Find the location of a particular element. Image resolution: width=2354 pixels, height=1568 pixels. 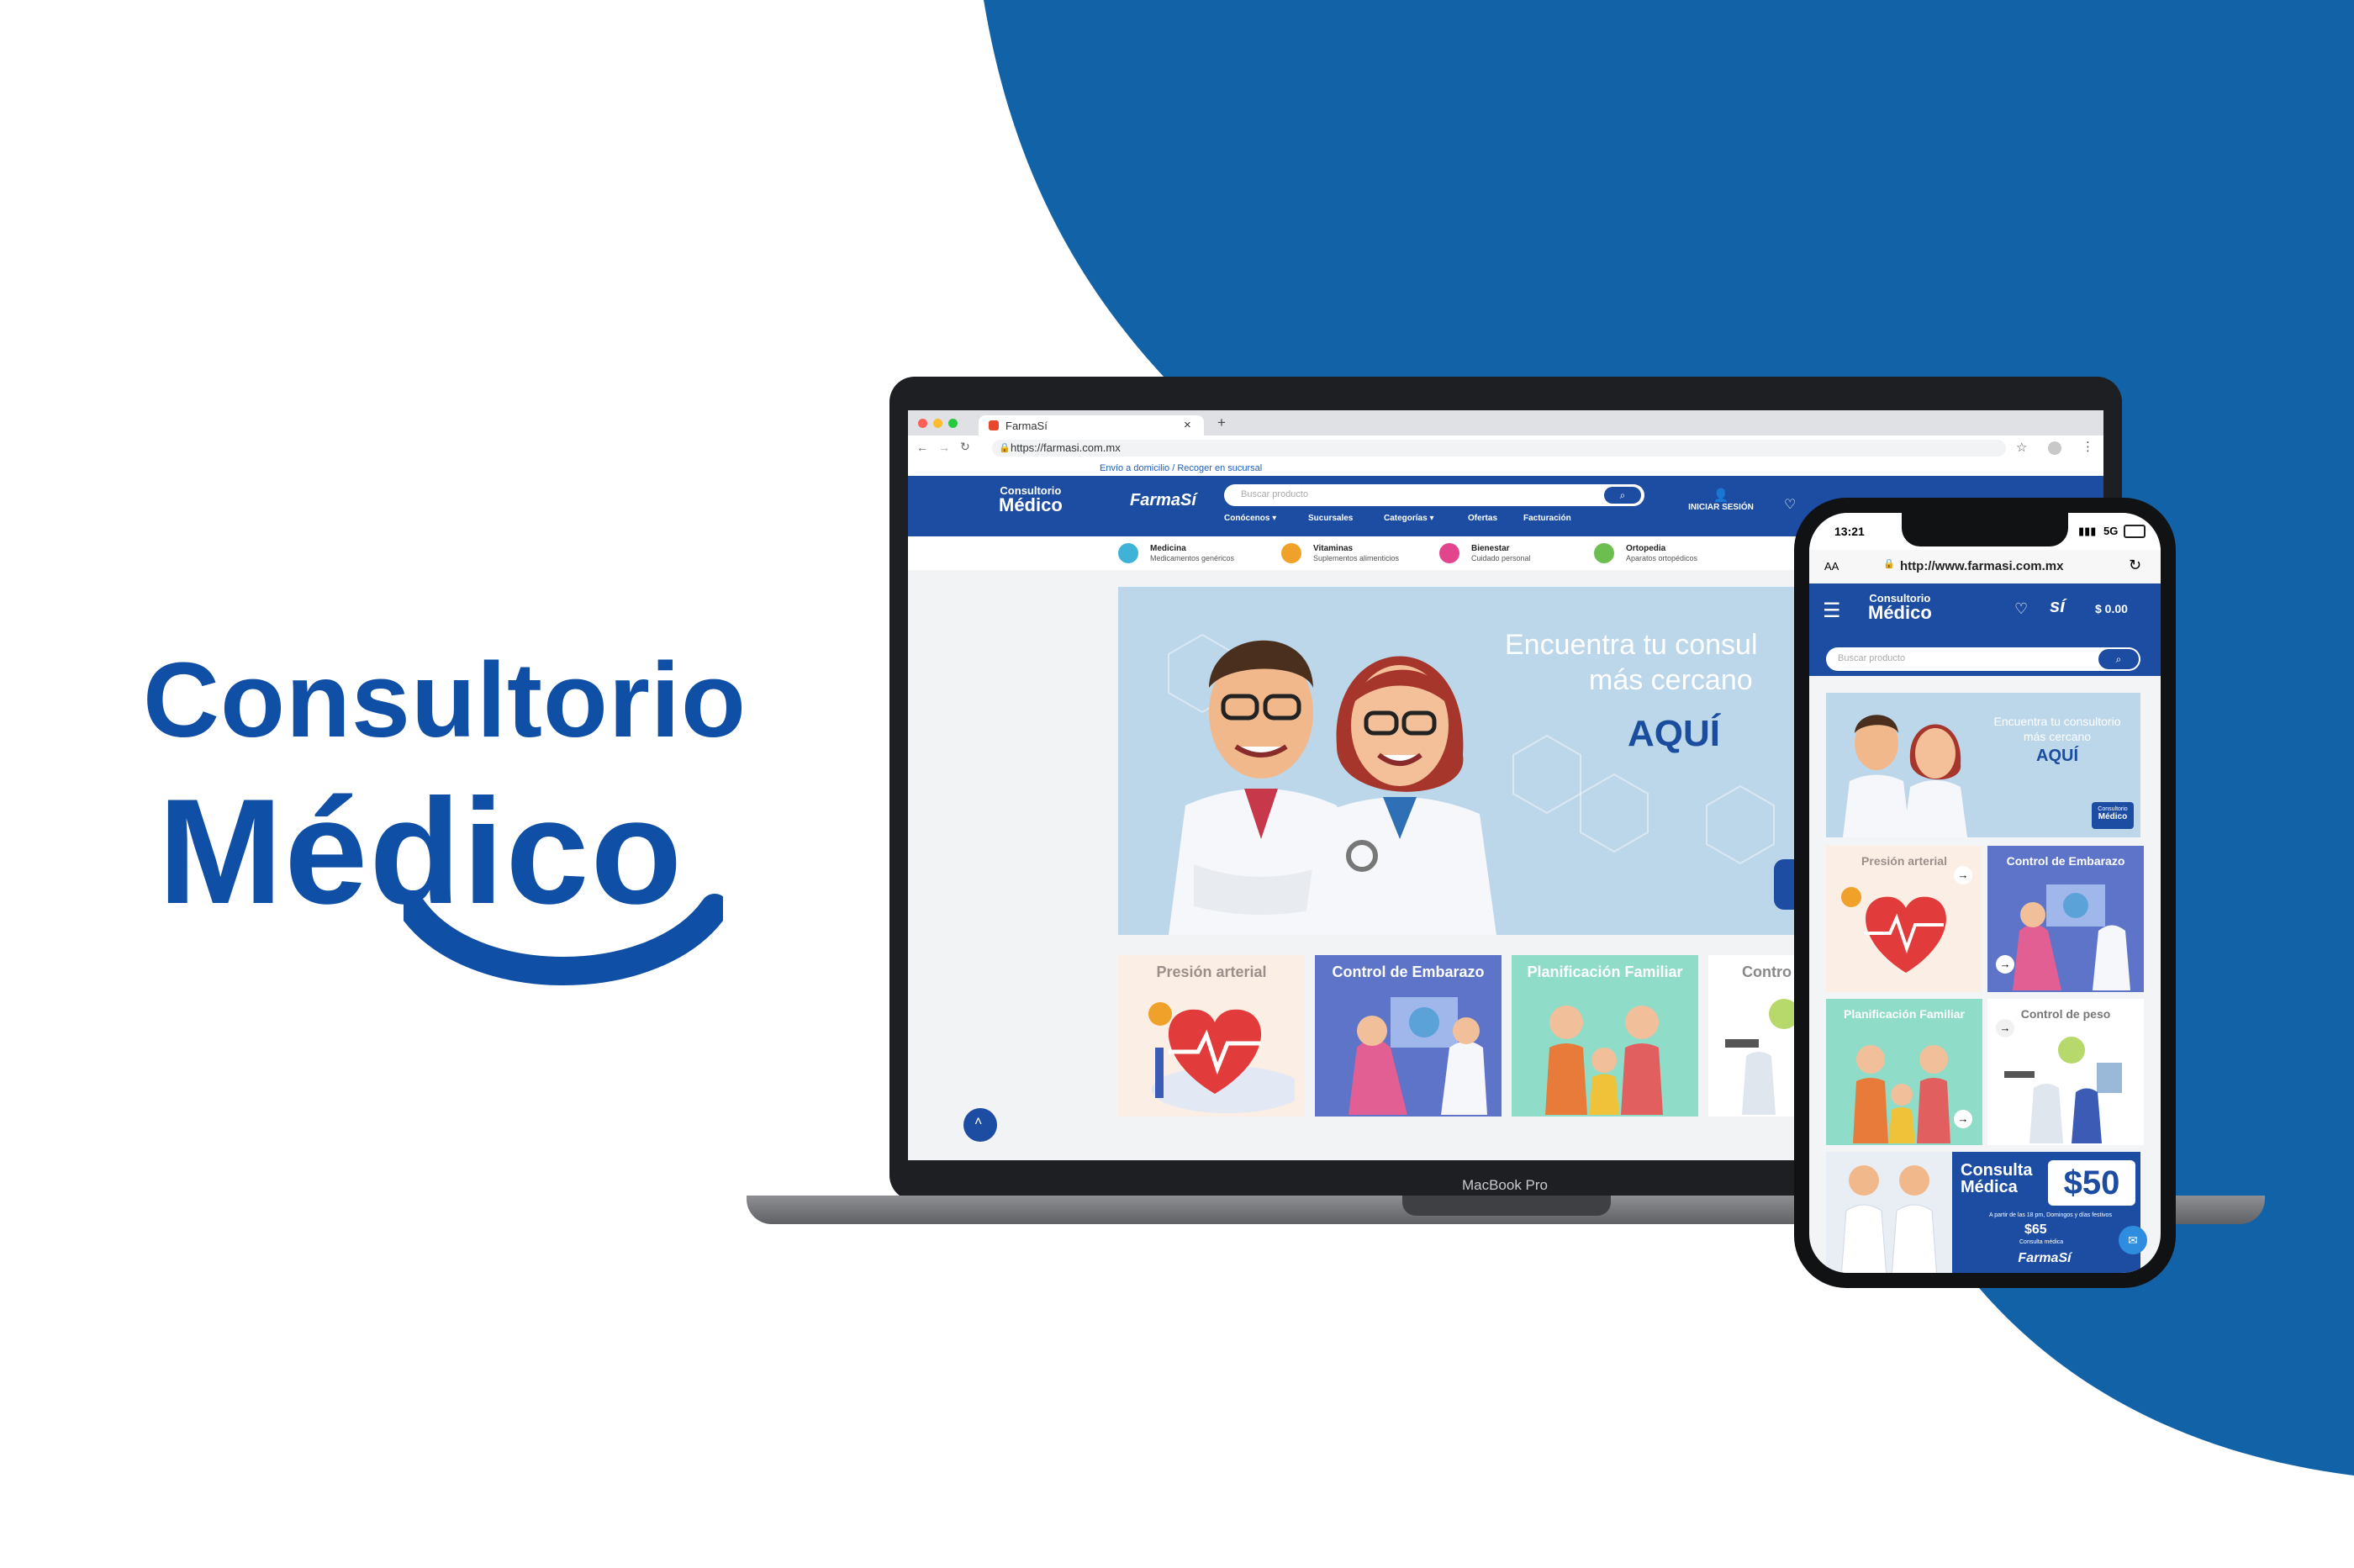

nav-item-conocenos: Conócenos ▾ is located at coordinates (1250, 518).